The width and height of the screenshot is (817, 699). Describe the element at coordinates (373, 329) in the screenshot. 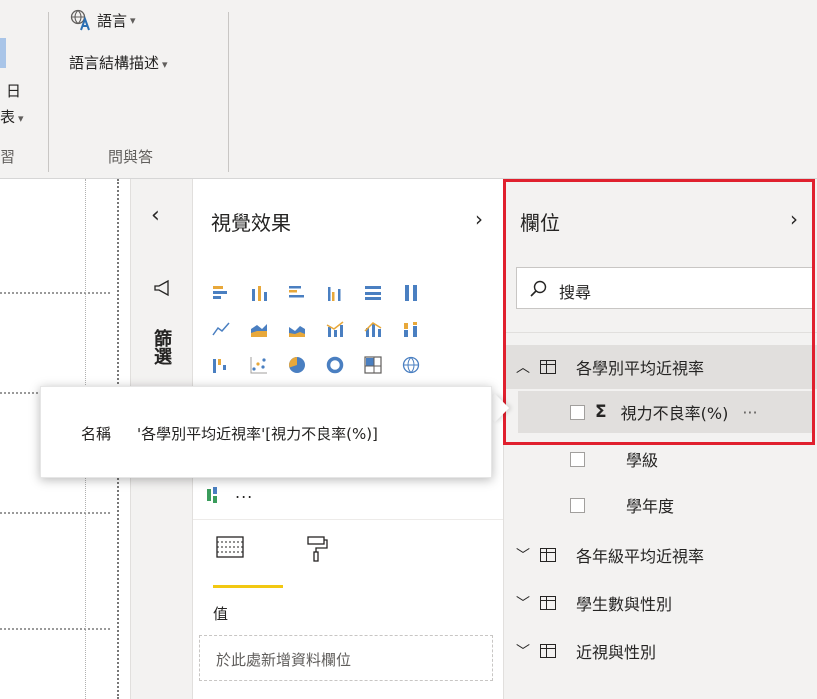

I see `line-and-clustered-column-chart-icon` at that location.